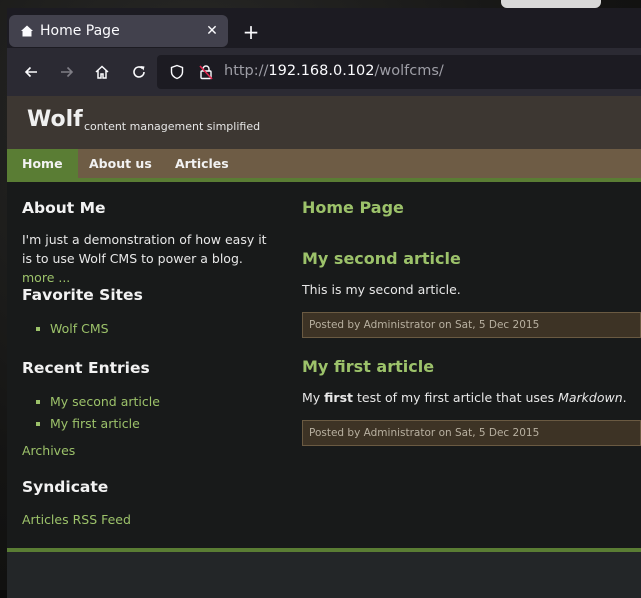 This screenshot has height=598, width=641. Describe the element at coordinates (31, 72) in the screenshot. I see `back-arrow-icon` at that location.